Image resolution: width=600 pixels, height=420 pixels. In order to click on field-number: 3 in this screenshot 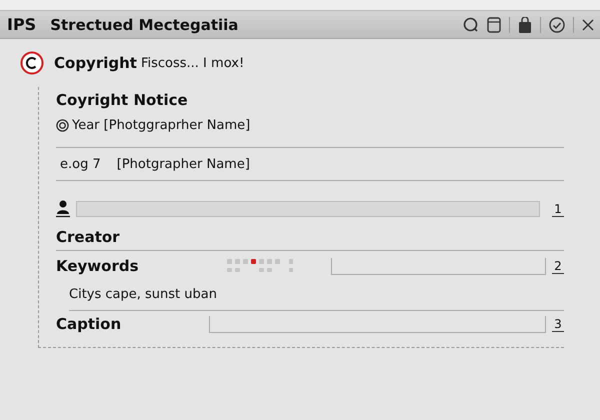, I will do `click(558, 324)`.